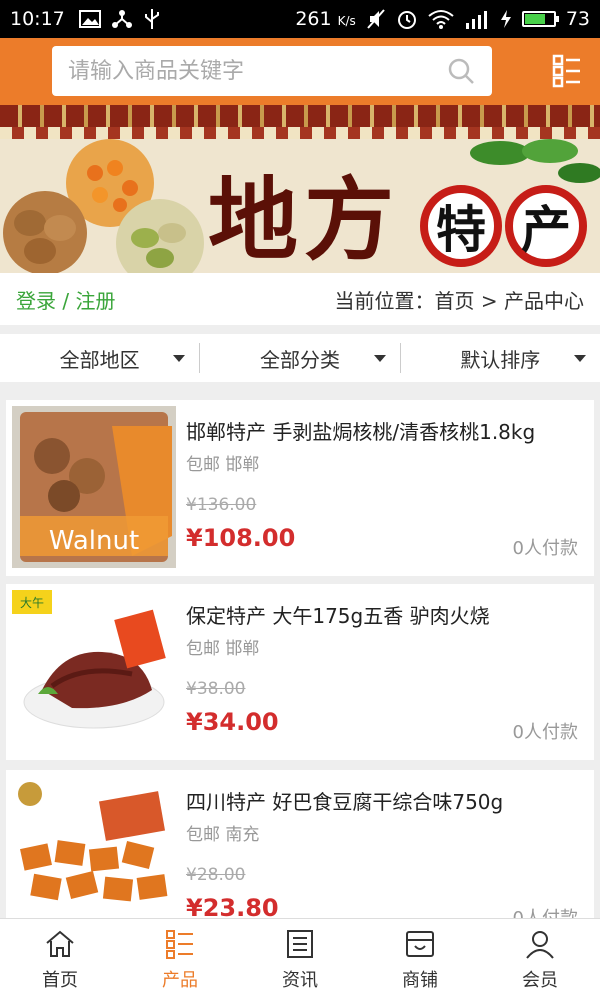 This screenshot has height=1000, width=600. Describe the element at coordinates (420, 980) in the screenshot. I see `nav-shops-label: 商铺` at that location.